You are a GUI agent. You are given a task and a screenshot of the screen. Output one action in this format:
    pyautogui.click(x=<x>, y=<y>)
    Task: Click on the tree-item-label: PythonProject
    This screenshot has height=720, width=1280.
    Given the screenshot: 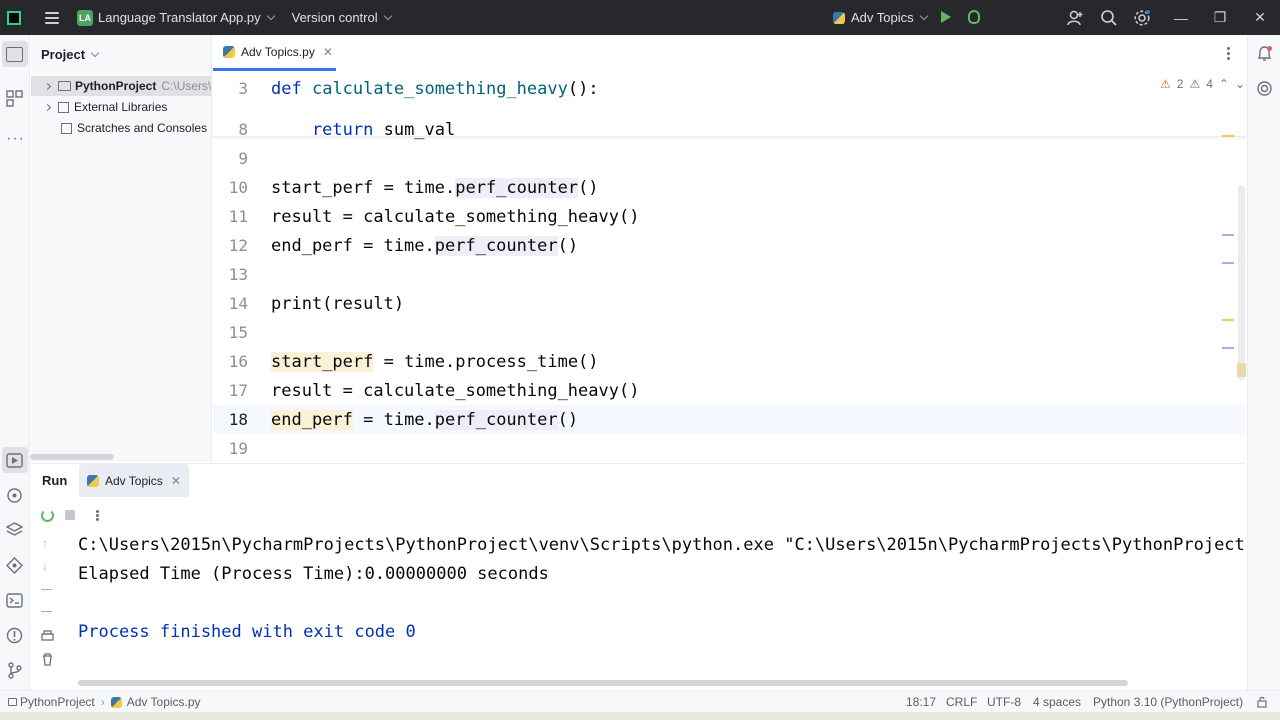 What is the action you would take?
    pyautogui.click(x=116, y=86)
    